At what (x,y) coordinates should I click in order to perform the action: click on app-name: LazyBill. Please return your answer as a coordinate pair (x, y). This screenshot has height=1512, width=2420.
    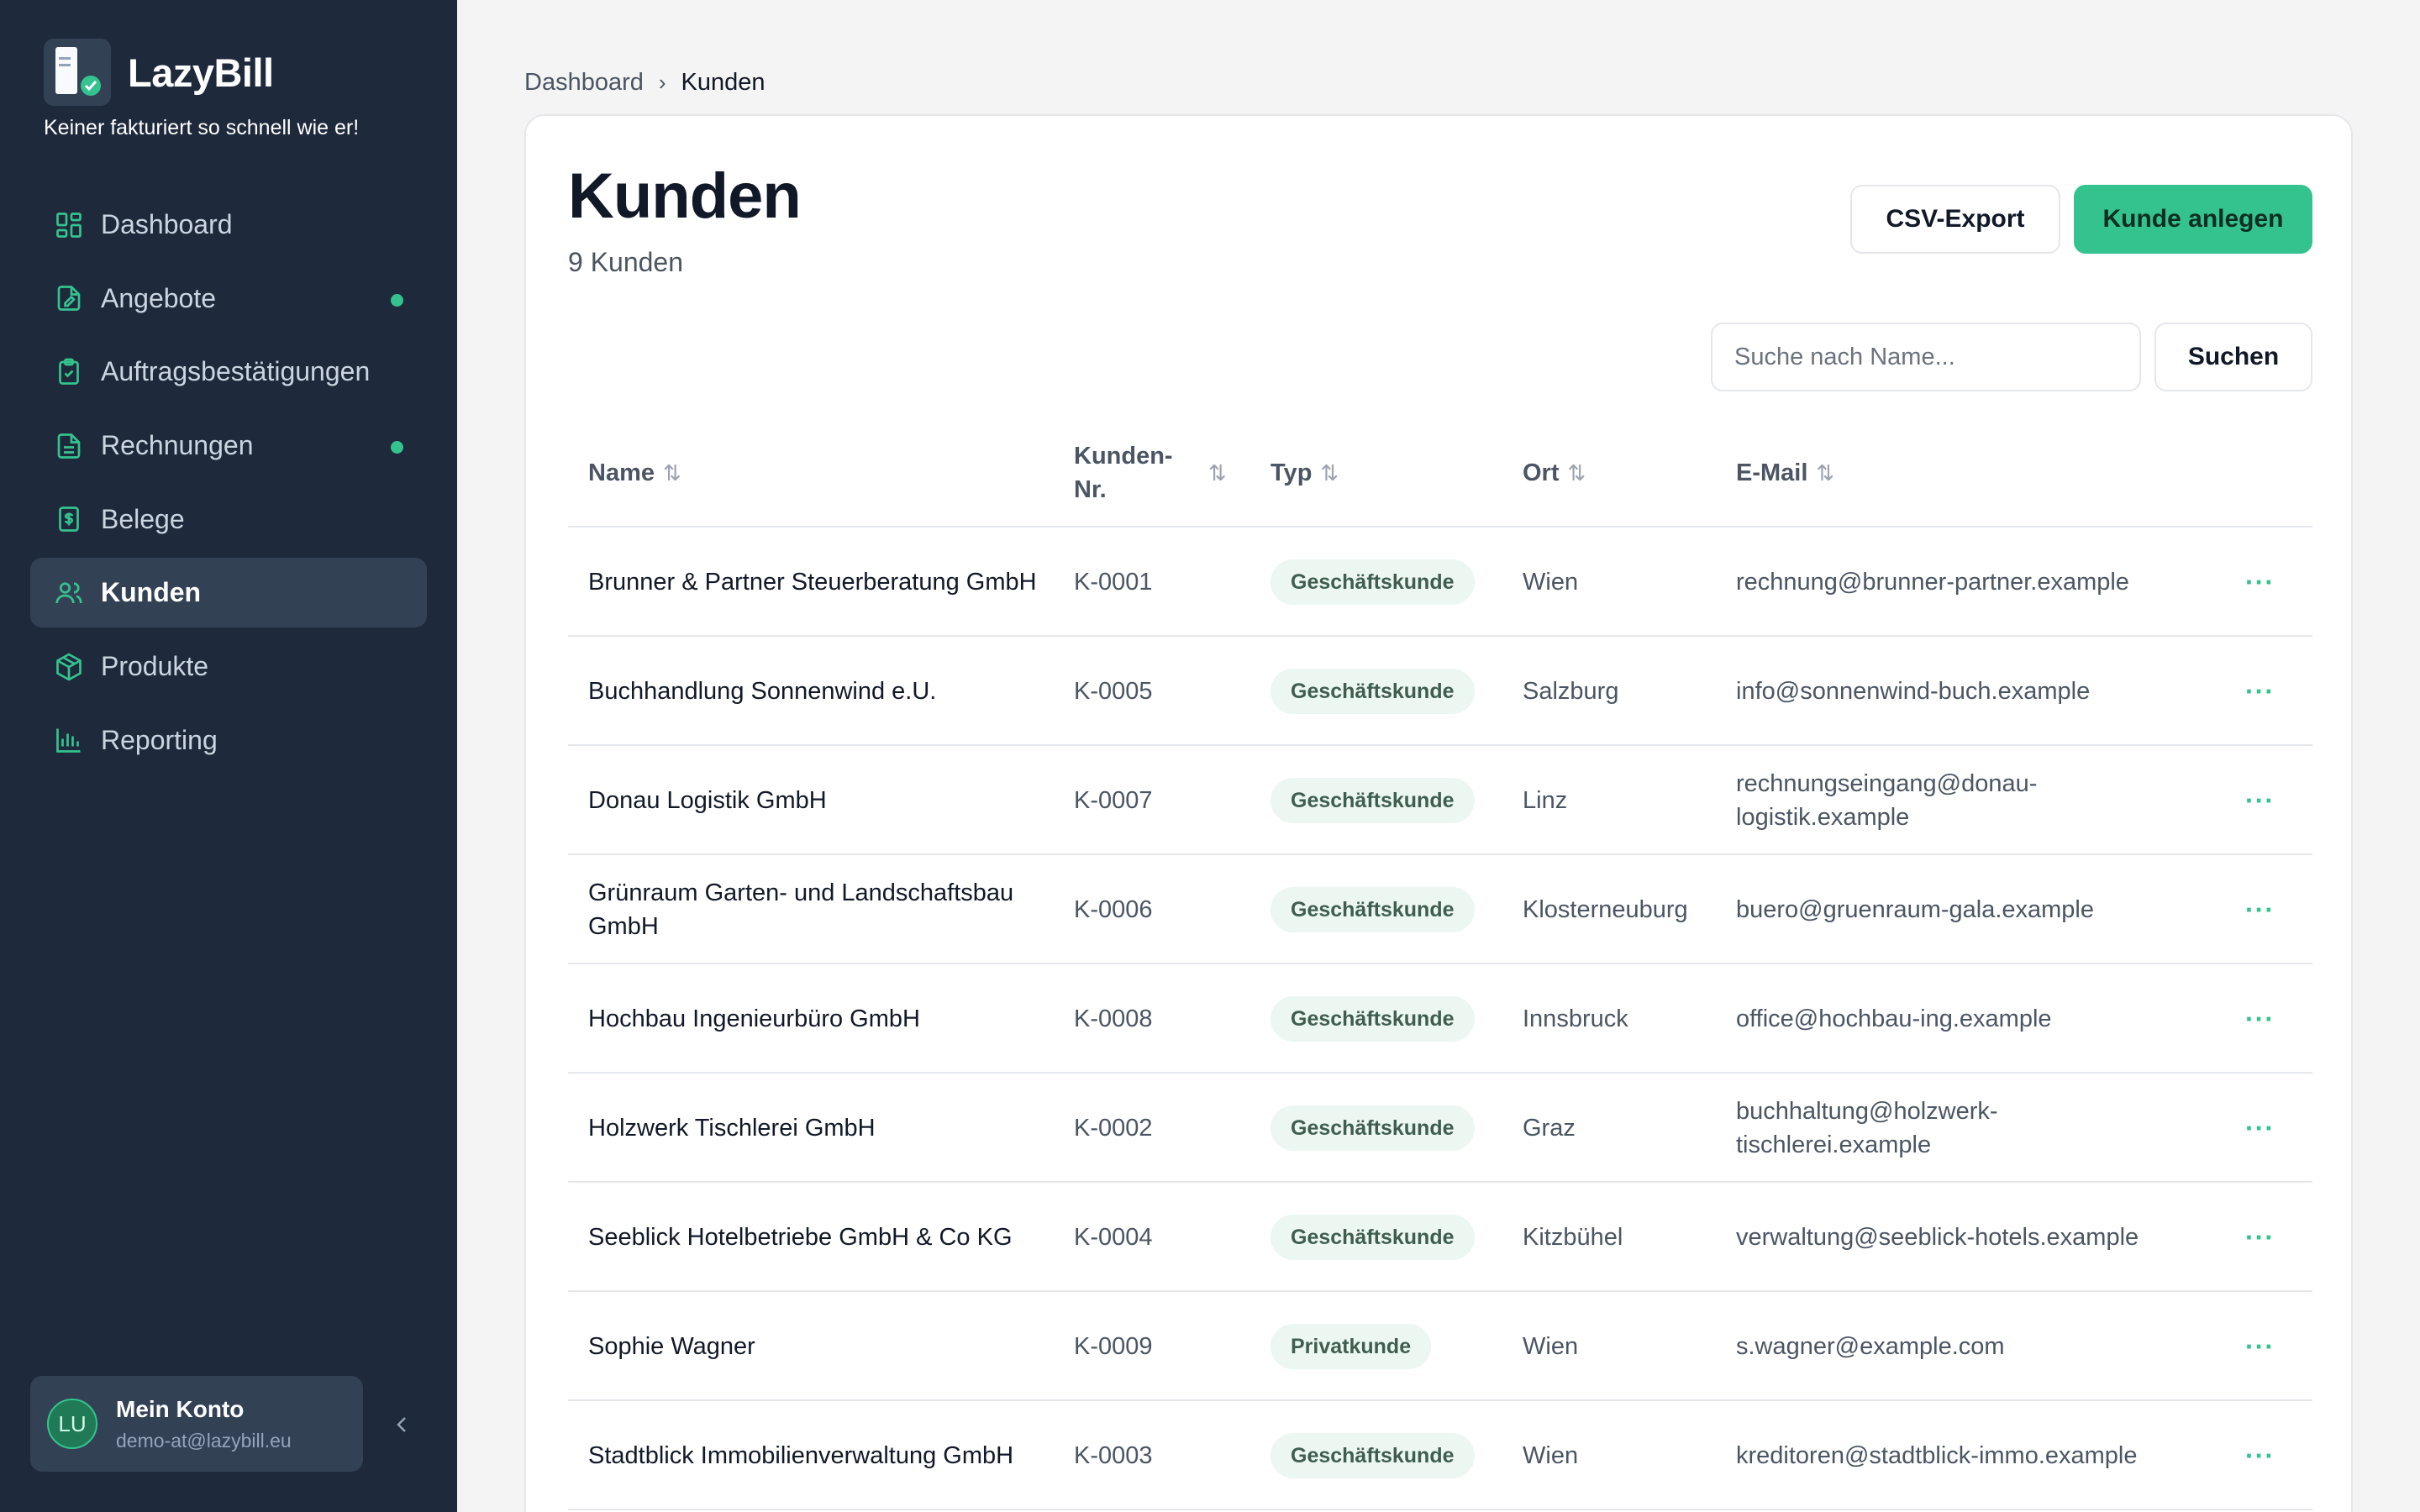
    Looking at the image, I should click on (201, 72).